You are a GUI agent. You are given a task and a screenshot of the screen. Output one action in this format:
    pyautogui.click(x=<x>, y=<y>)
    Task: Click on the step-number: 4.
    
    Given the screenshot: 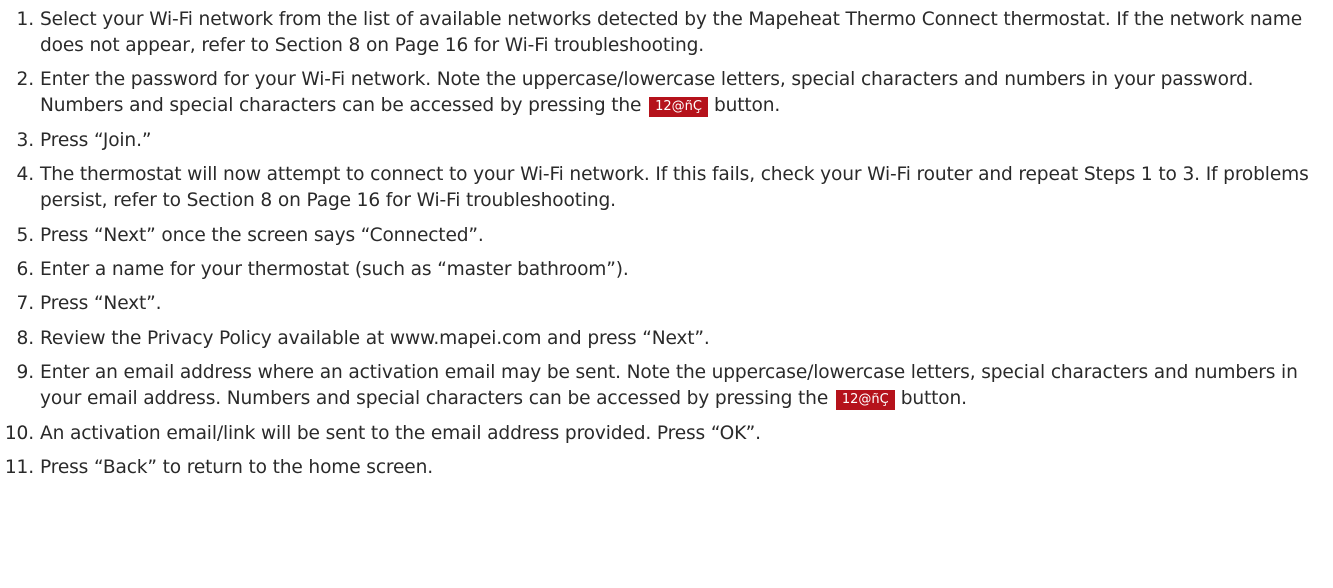 What is the action you would take?
    pyautogui.click(x=25, y=175)
    